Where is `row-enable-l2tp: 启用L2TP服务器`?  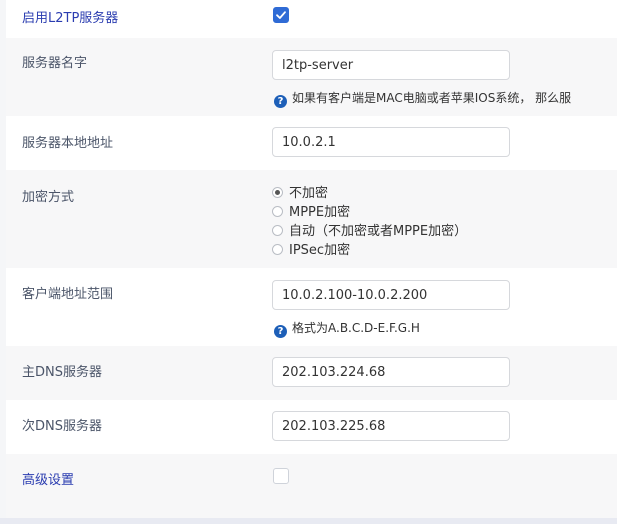
row-enable-l2tp: 启用L2TP服务器 is located at coordinates (311, 19).